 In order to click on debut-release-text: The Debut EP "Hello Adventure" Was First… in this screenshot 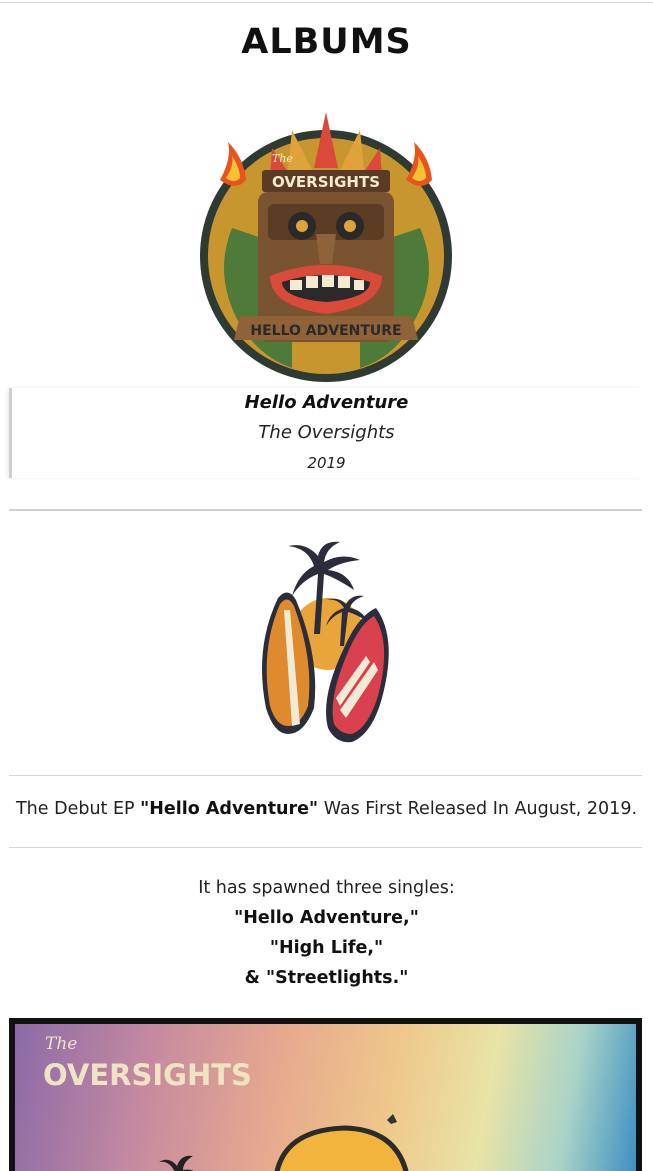, I will do `click(326, 809)`.